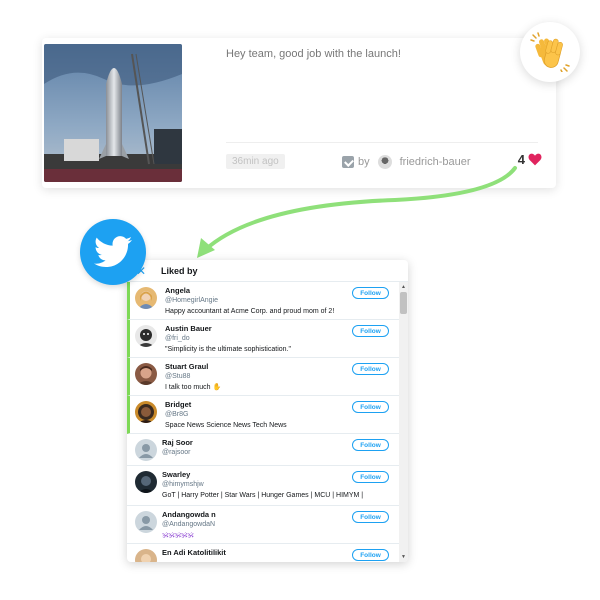 Image resolution: width=600 pixels, height=600 pixels. I want to click on scroll-up-icon: ▲, so click(403, 287).